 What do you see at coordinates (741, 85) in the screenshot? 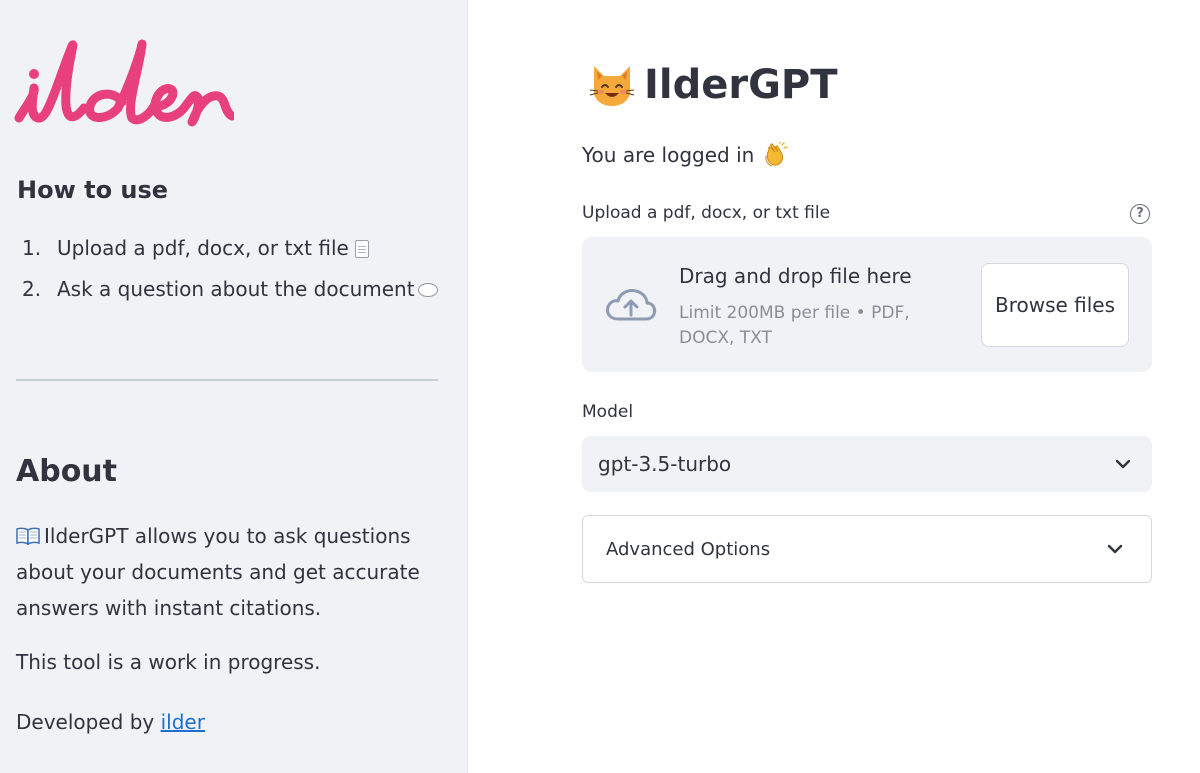
I see `title-text: IlderGPT` at bounding box center [741, 85].